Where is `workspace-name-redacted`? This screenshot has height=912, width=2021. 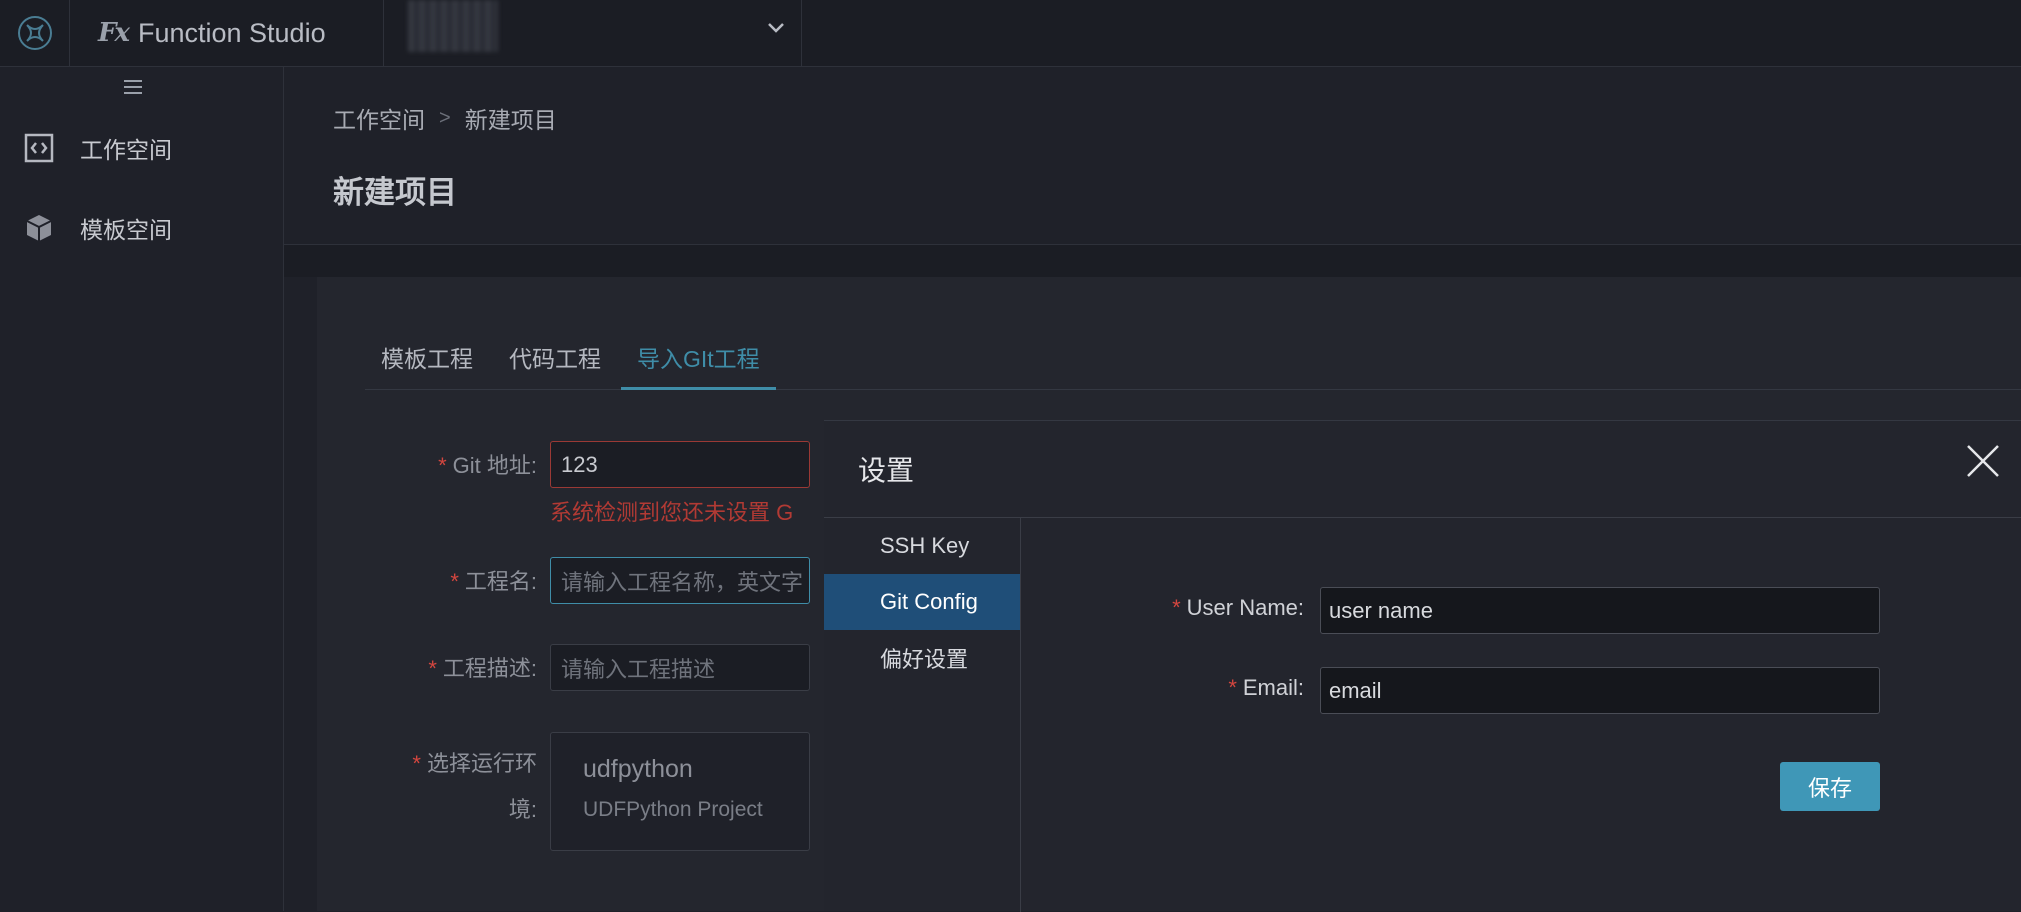 workspace-name-redacted is located at coordinates (453, 26).